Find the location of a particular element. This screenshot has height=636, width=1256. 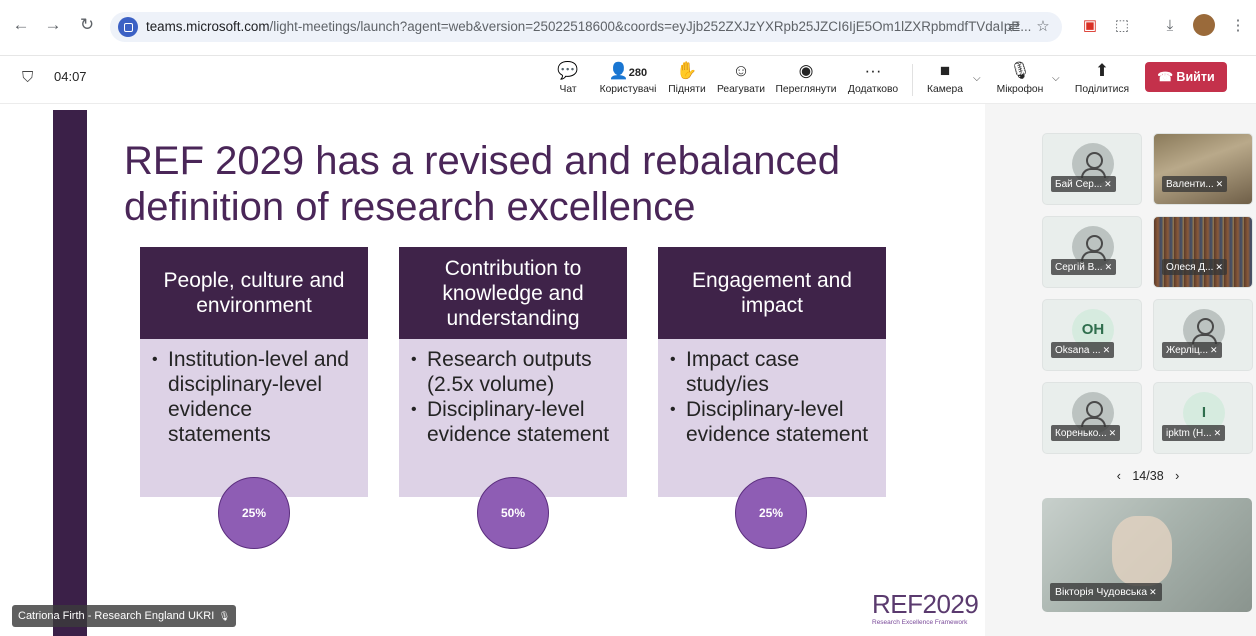

participant-tile: Бай Сер... ✕ is located at coordinates (1092, 169).